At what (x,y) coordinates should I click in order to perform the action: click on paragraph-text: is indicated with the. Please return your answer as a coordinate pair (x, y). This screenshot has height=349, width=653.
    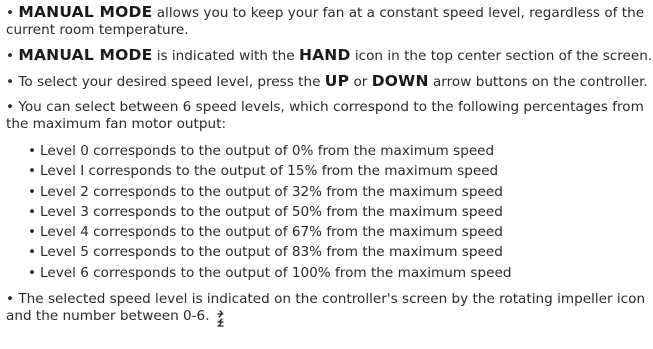
    Looking at the image, I should click on (225, 56).